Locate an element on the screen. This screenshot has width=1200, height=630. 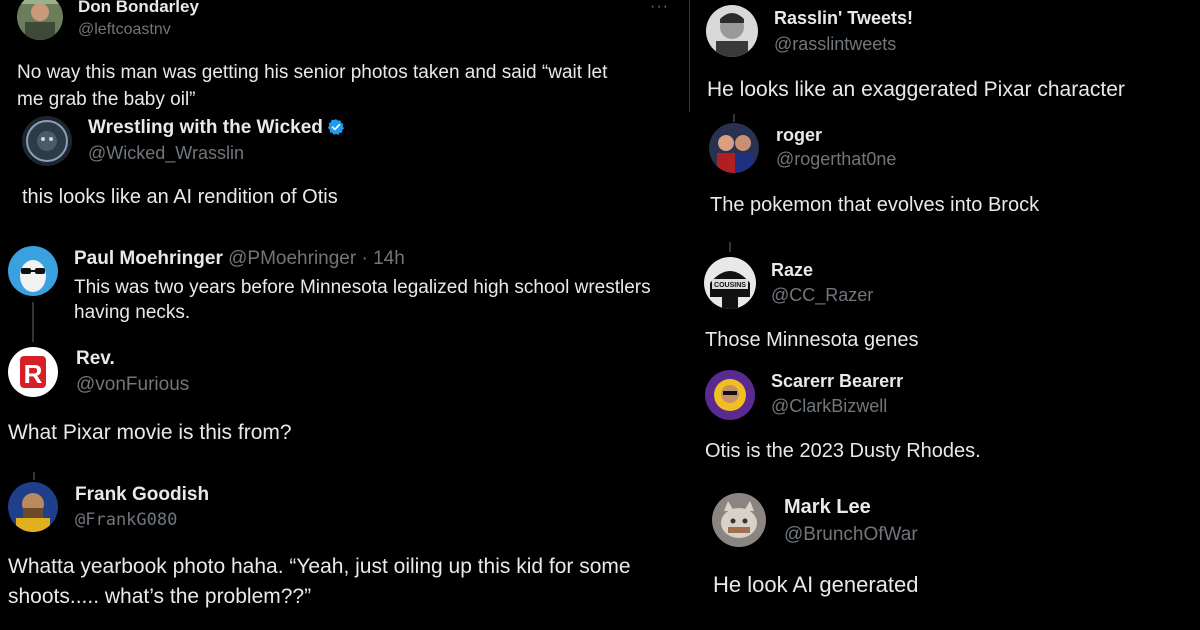
avatar: R is located at coordinates (33, 372).